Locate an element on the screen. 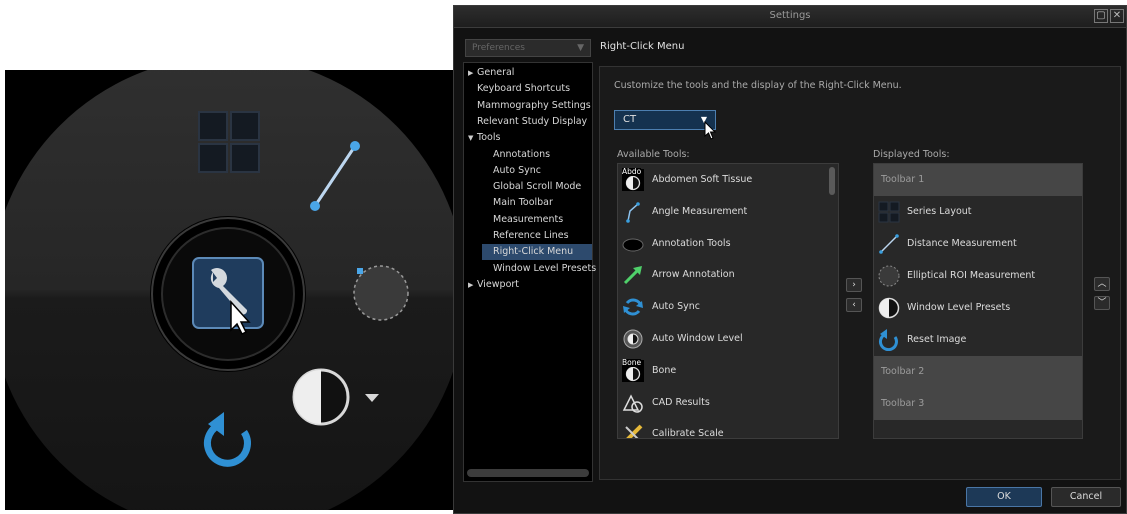 The height and width of the screenshot is (514, 1127). close-icon: ✕ is located at coordinates (1117, 16).